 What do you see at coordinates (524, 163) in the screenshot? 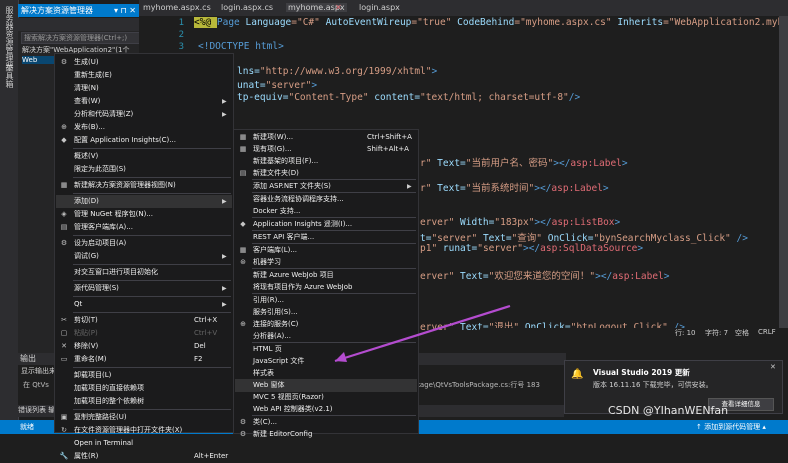
I see `code-label-user: r" Text="当前用户名、密码"></asp:Label>` at bounding box center [524, 163].